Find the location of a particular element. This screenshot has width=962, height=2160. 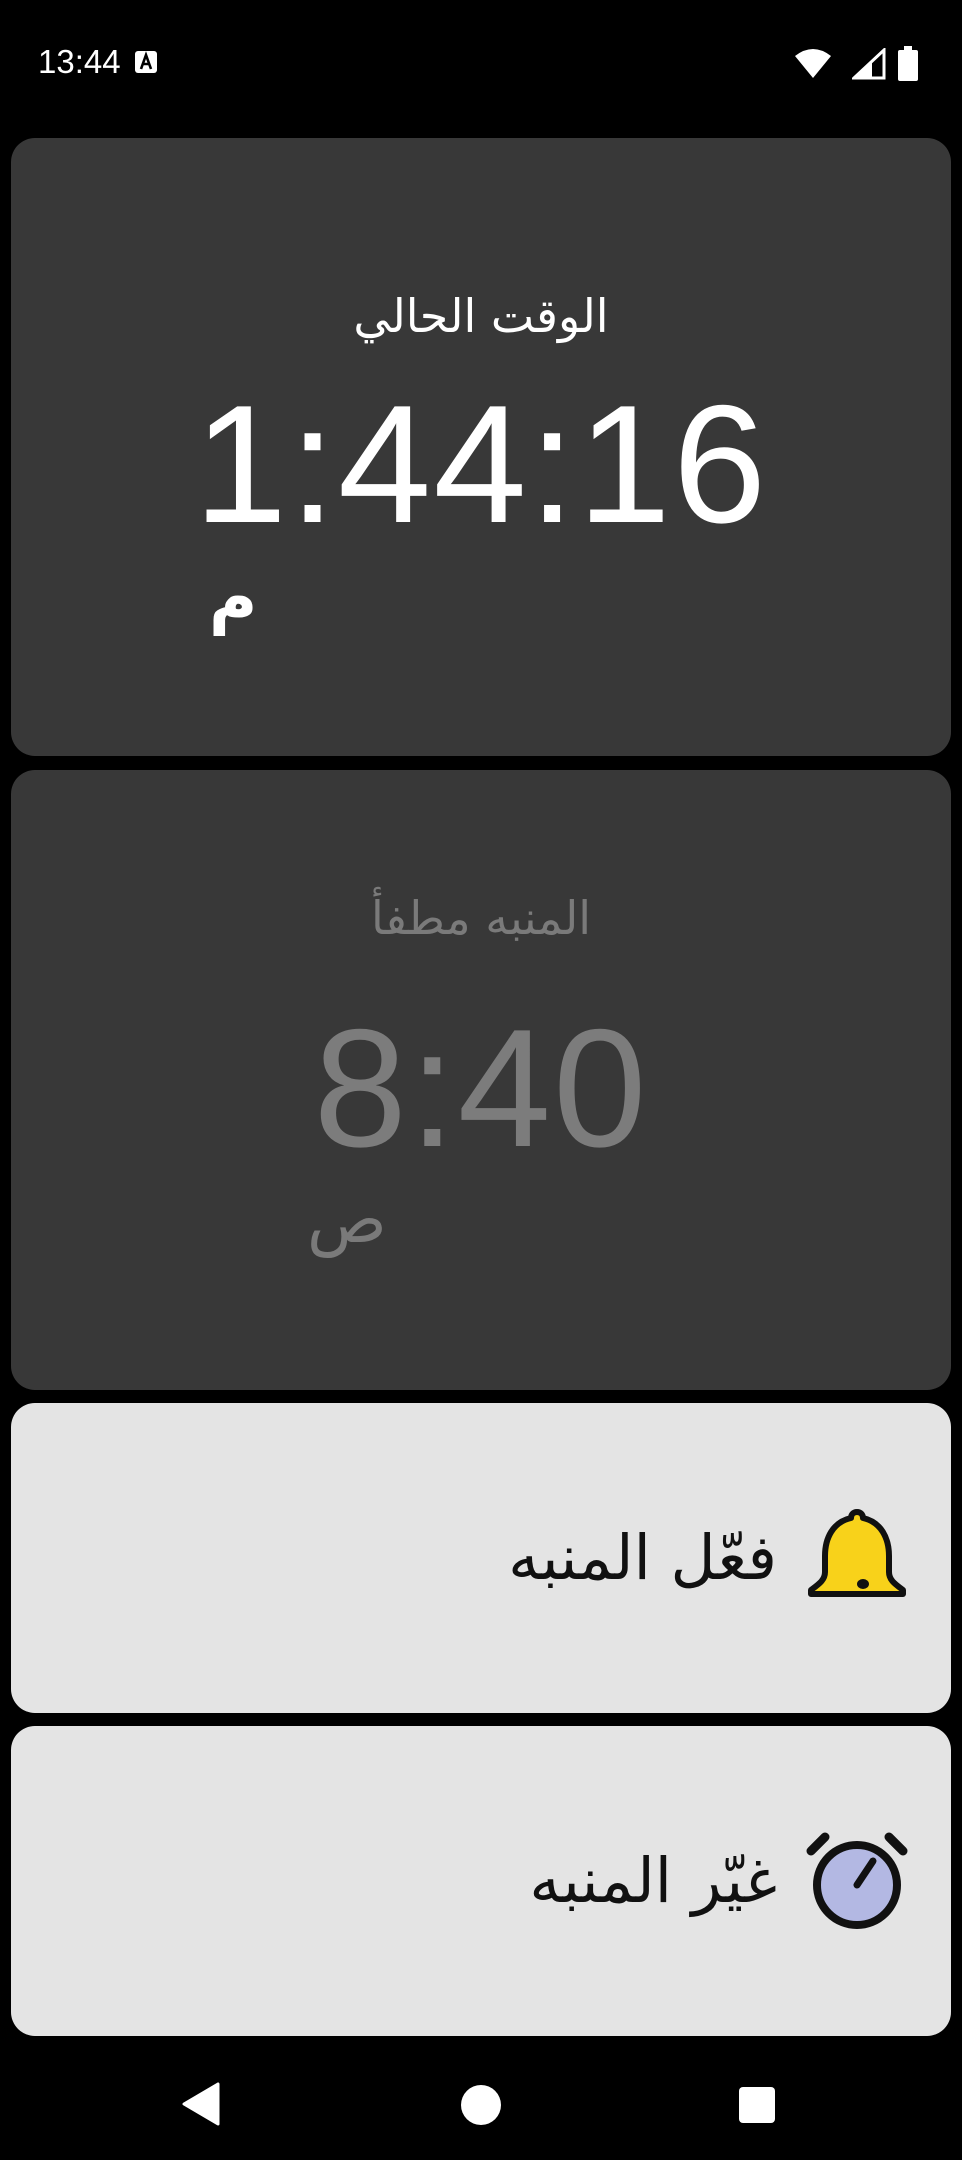

alarm-status-heading: المنبه مطفأ is located at coordinates (481, 918).